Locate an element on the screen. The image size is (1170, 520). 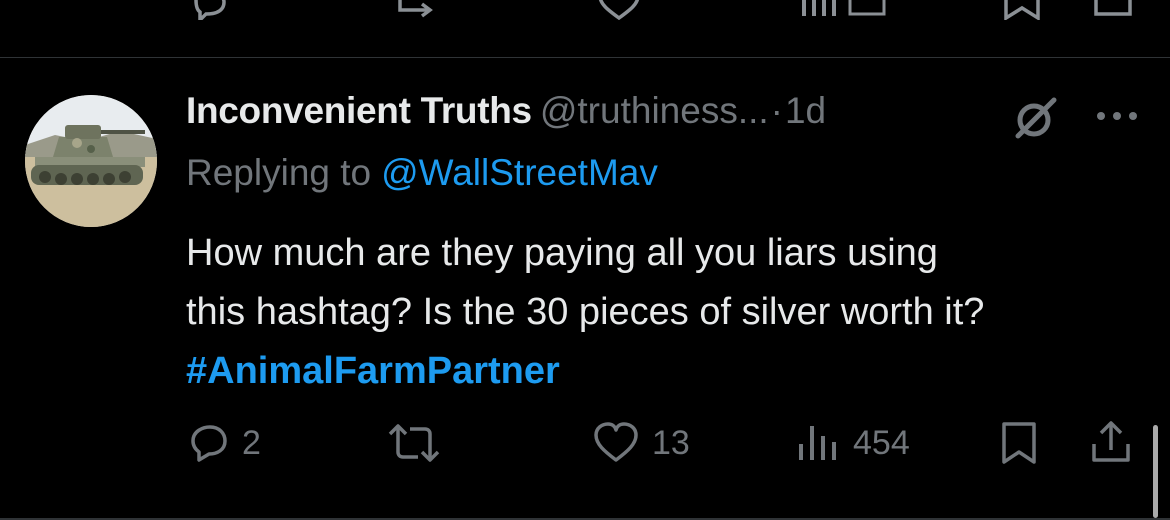
prev-views-icon is located at coordinates (845, 10).